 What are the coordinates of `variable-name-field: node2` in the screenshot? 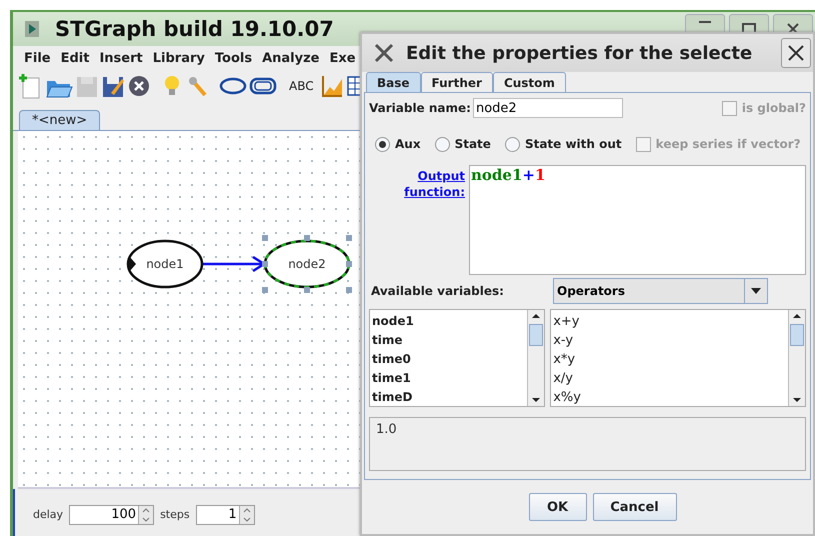 It's located at (547, 108).